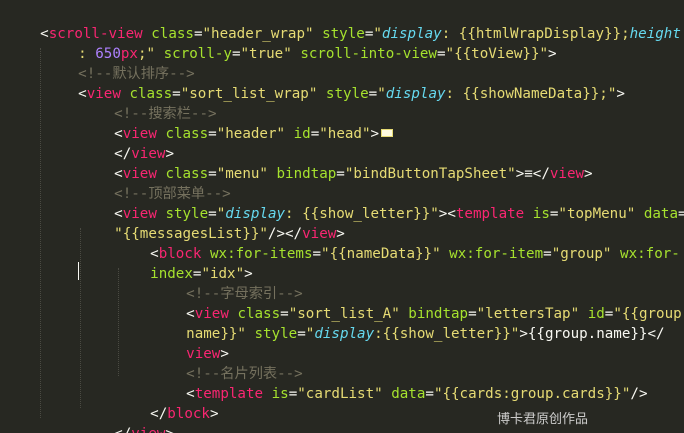  What do you see at coordinates (302, 134) in the screenshot?
I see `attribute-name: id` at bounding box center [302, 134].